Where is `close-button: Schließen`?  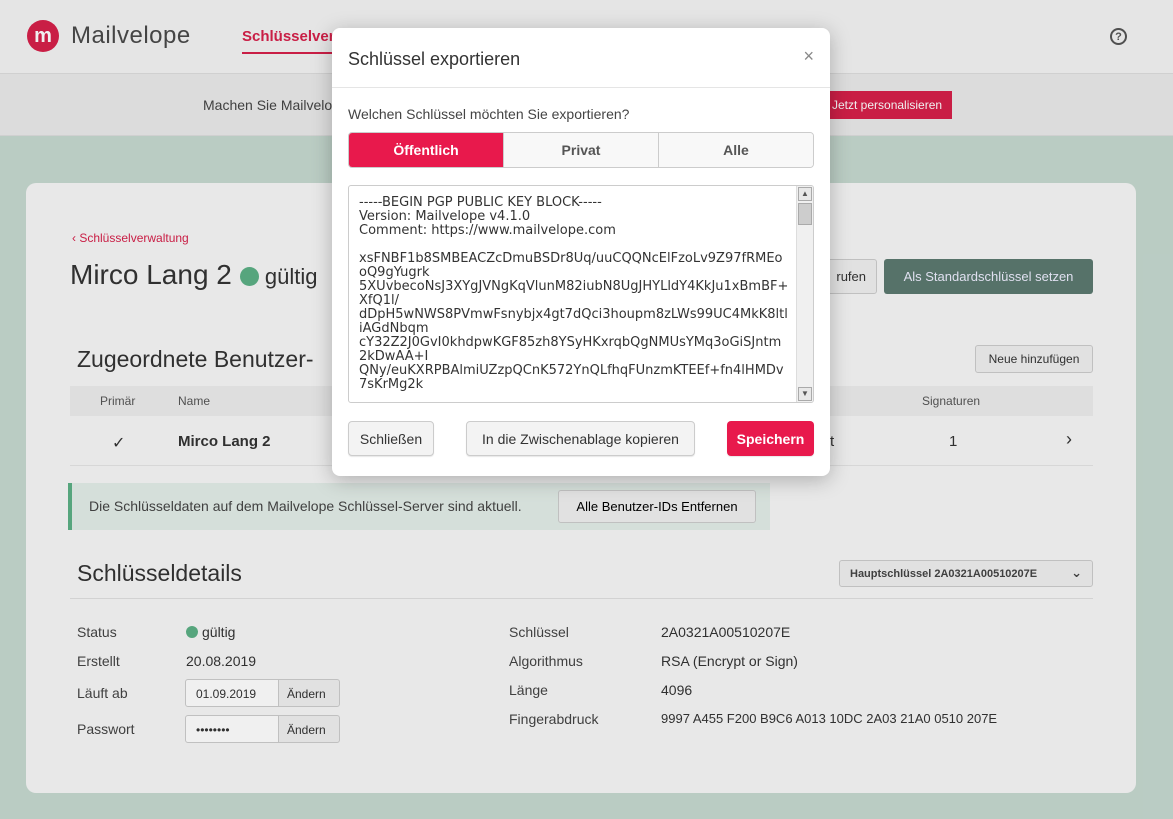
close-button: Schließen is located at coordinates (391, 438).